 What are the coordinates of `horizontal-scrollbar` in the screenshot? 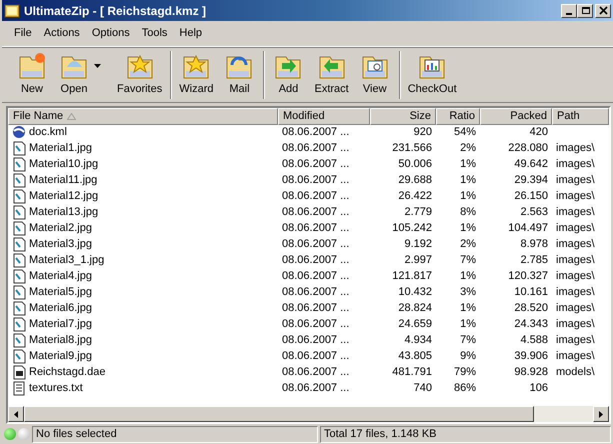 It's located at (308, 414).